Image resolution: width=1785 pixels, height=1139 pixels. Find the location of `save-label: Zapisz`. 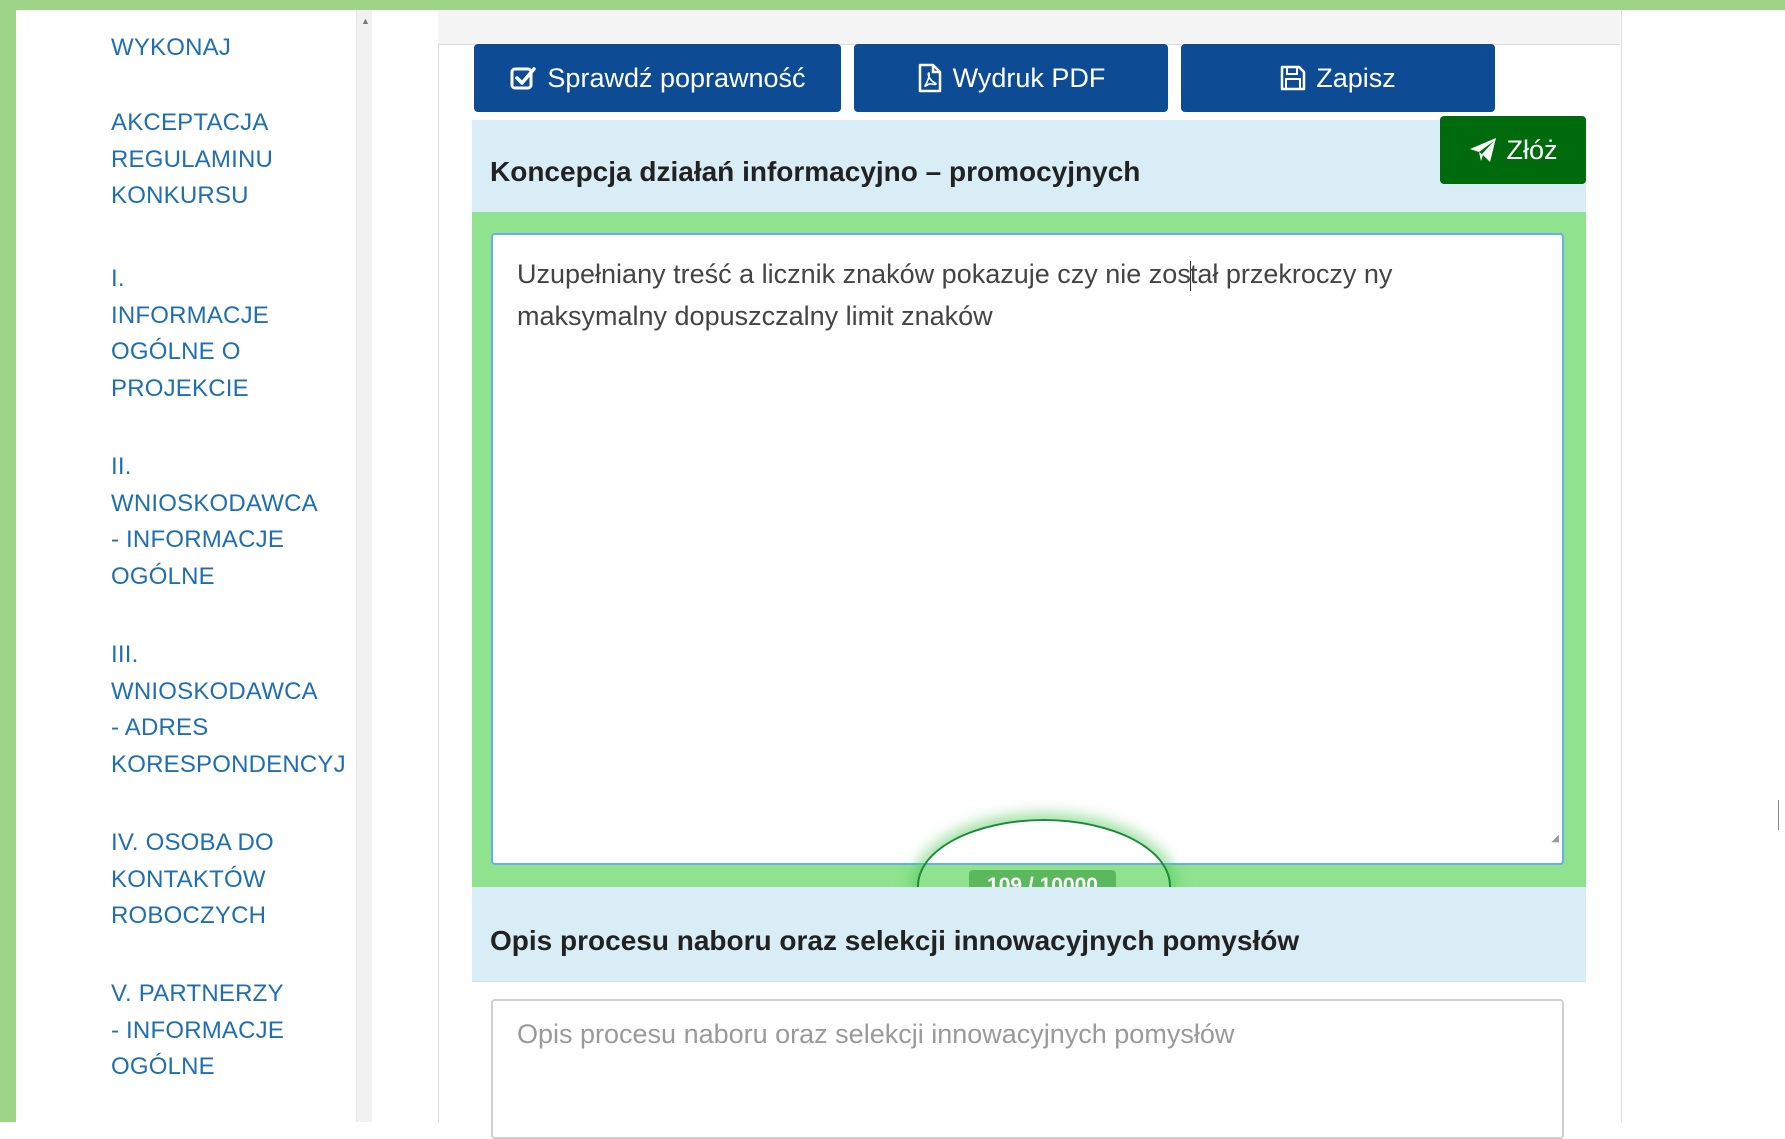

save-label: Zapisz is located at coordinates (1356, 77).